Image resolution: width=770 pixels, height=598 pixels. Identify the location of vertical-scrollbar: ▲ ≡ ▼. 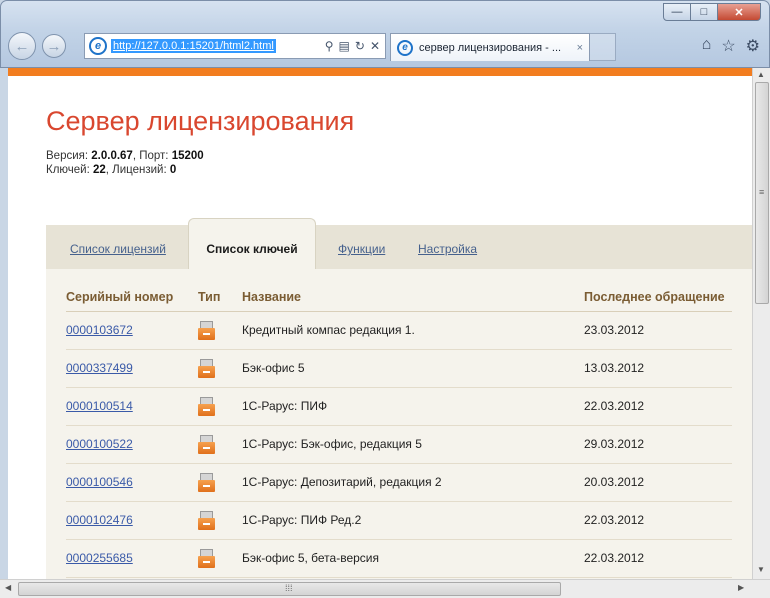
(761, 323).